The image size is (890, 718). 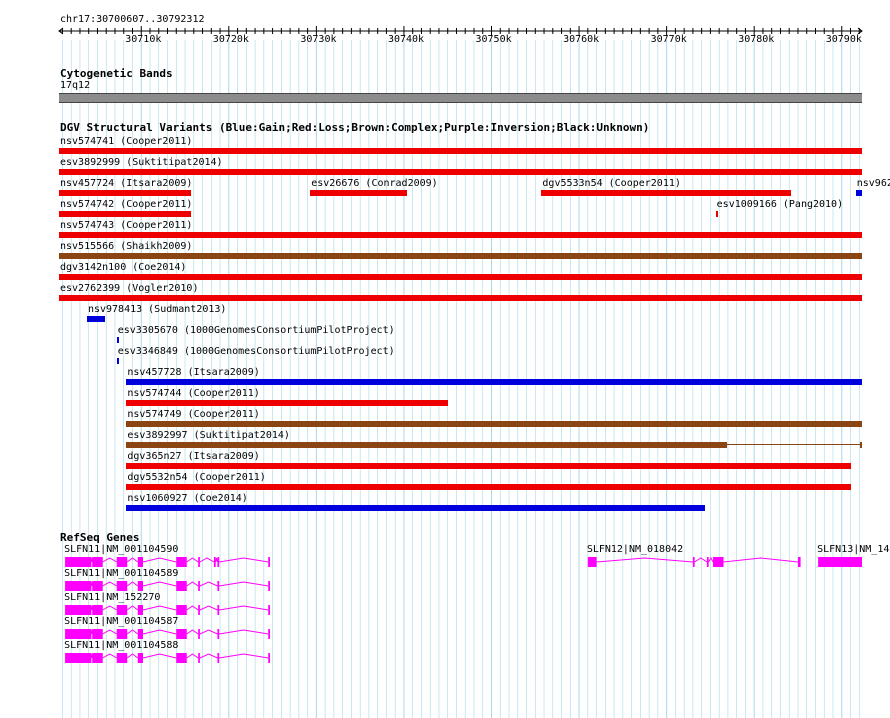 What do you see at coordinates (116, 73) in the screenshot?
I see `track-title-cytobands: Cytogenetic Bands` at bounding box center [116, 73].